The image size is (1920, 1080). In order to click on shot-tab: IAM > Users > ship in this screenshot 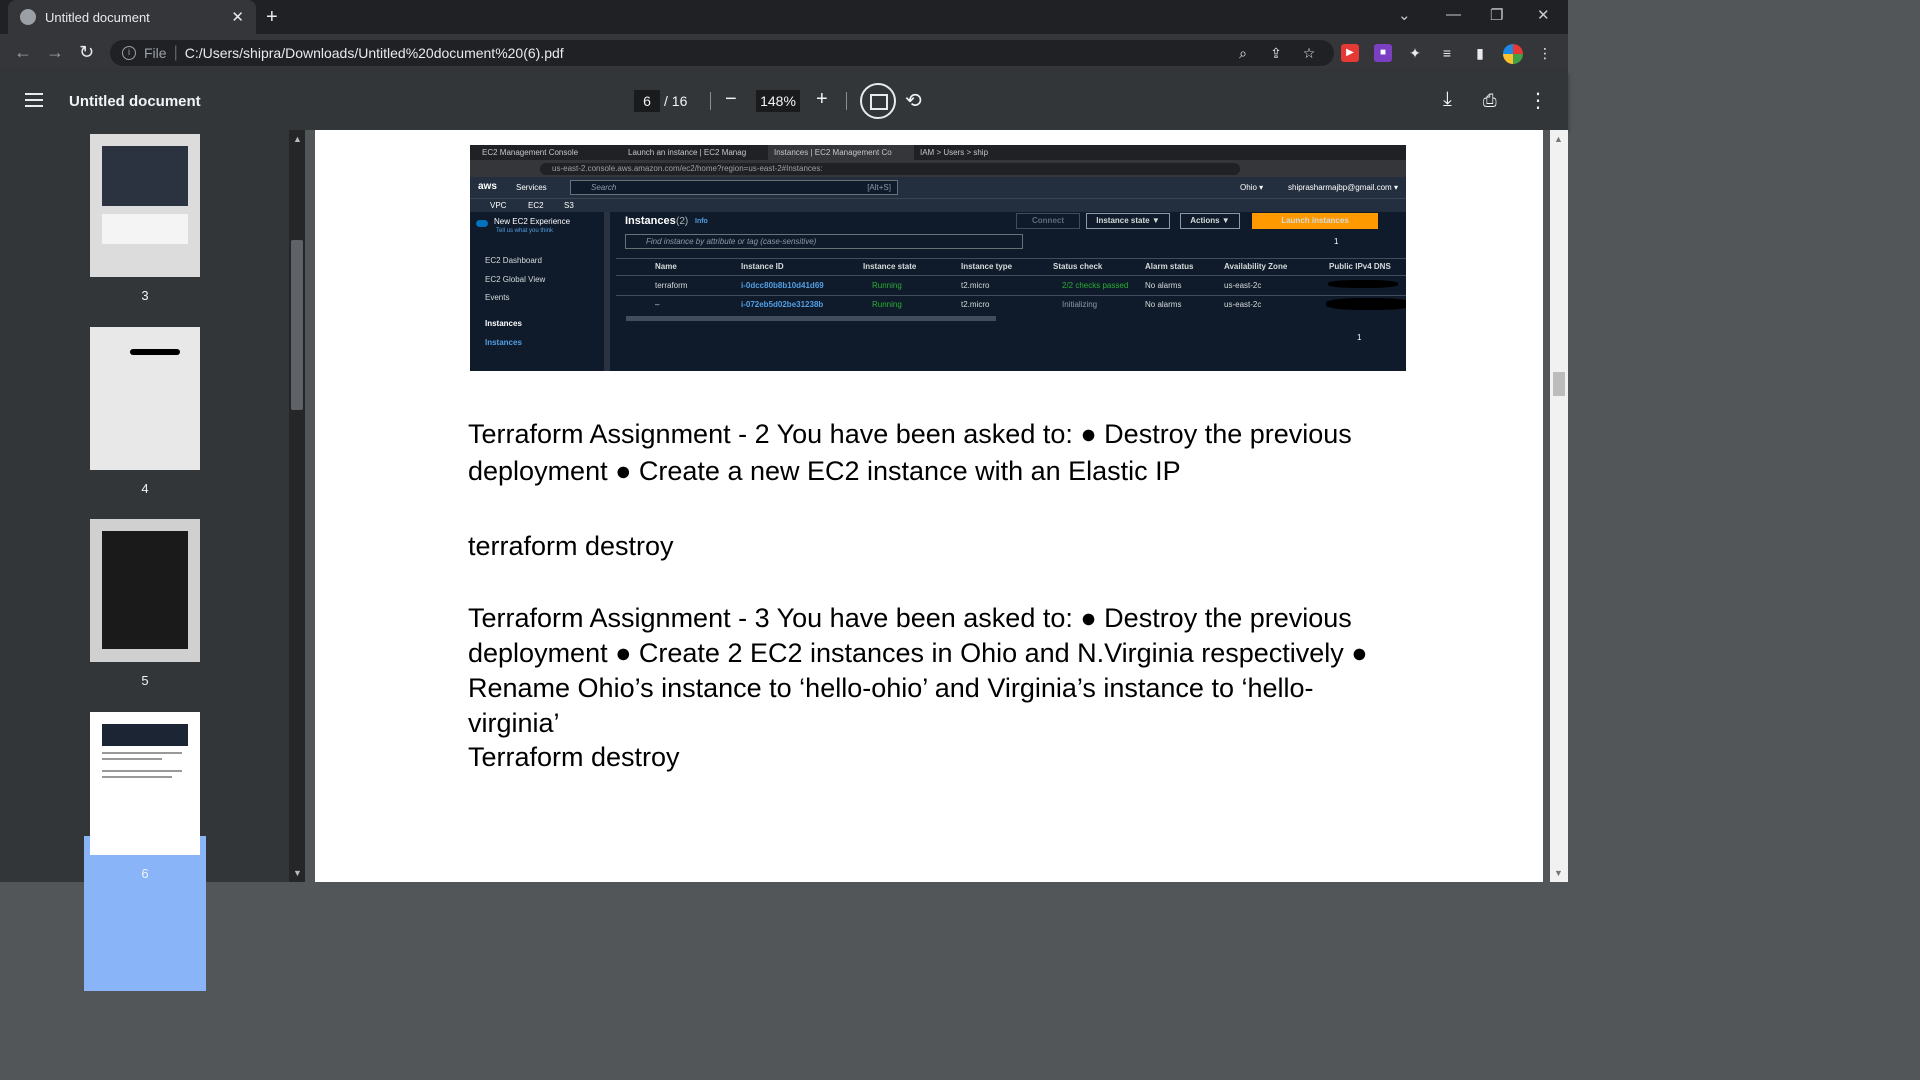, I will do `click(954, 152)`.